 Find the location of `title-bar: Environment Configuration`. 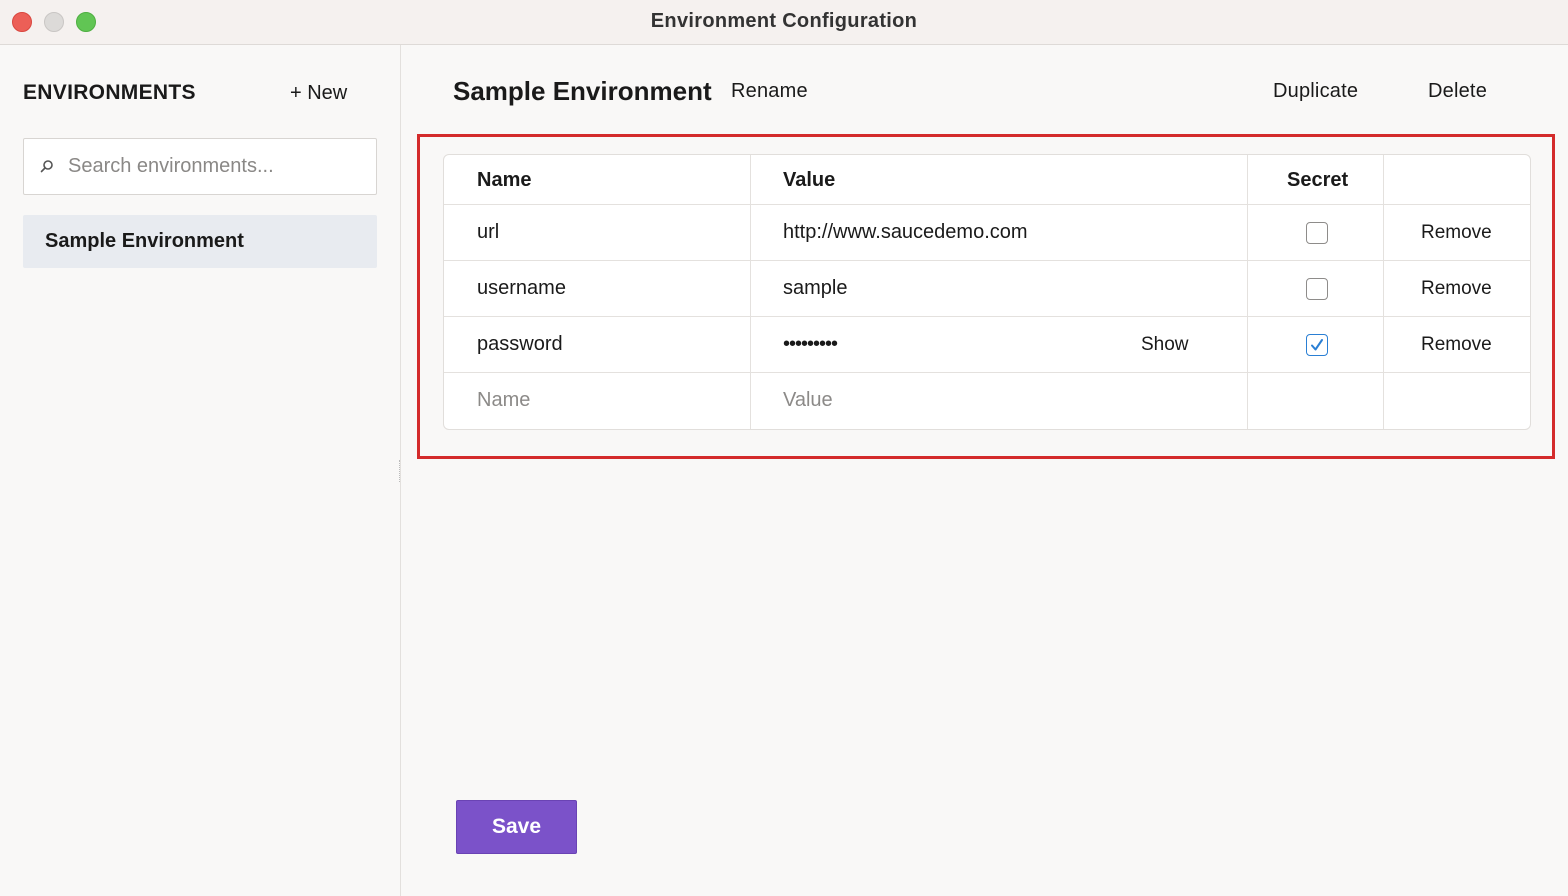

title-bar: Environment Configuration is located at coordinates (784, 22).